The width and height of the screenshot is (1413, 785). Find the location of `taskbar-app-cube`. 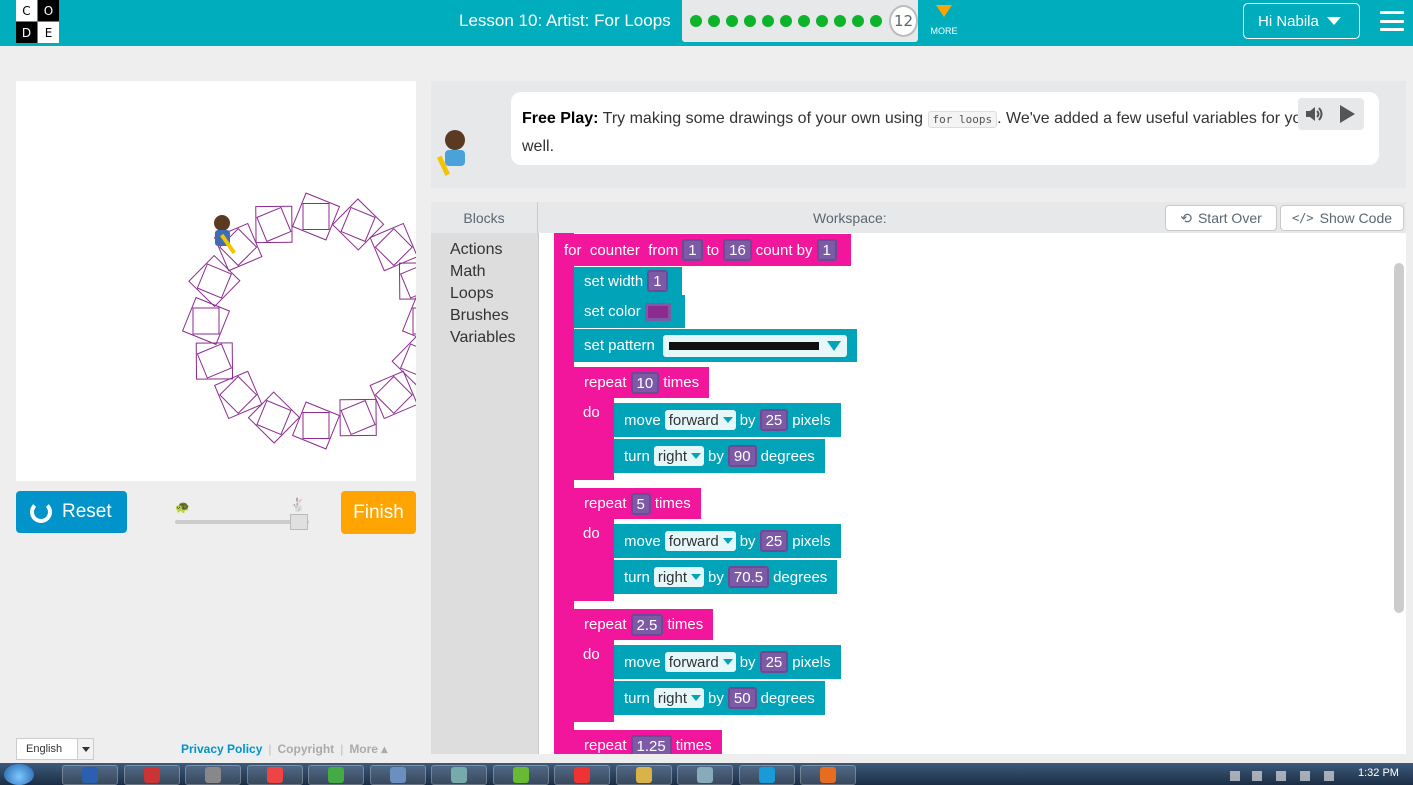

taskbar-app-cube is located at coordinates (459, 775).